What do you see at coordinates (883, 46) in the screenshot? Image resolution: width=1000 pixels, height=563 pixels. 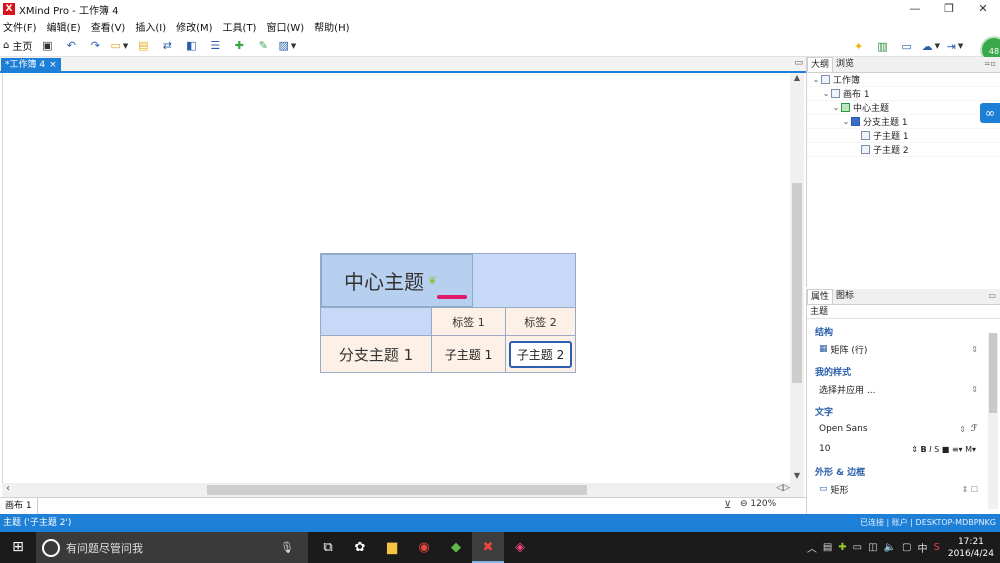 I see `present-button: ▥` at bounding box center [883, 46].